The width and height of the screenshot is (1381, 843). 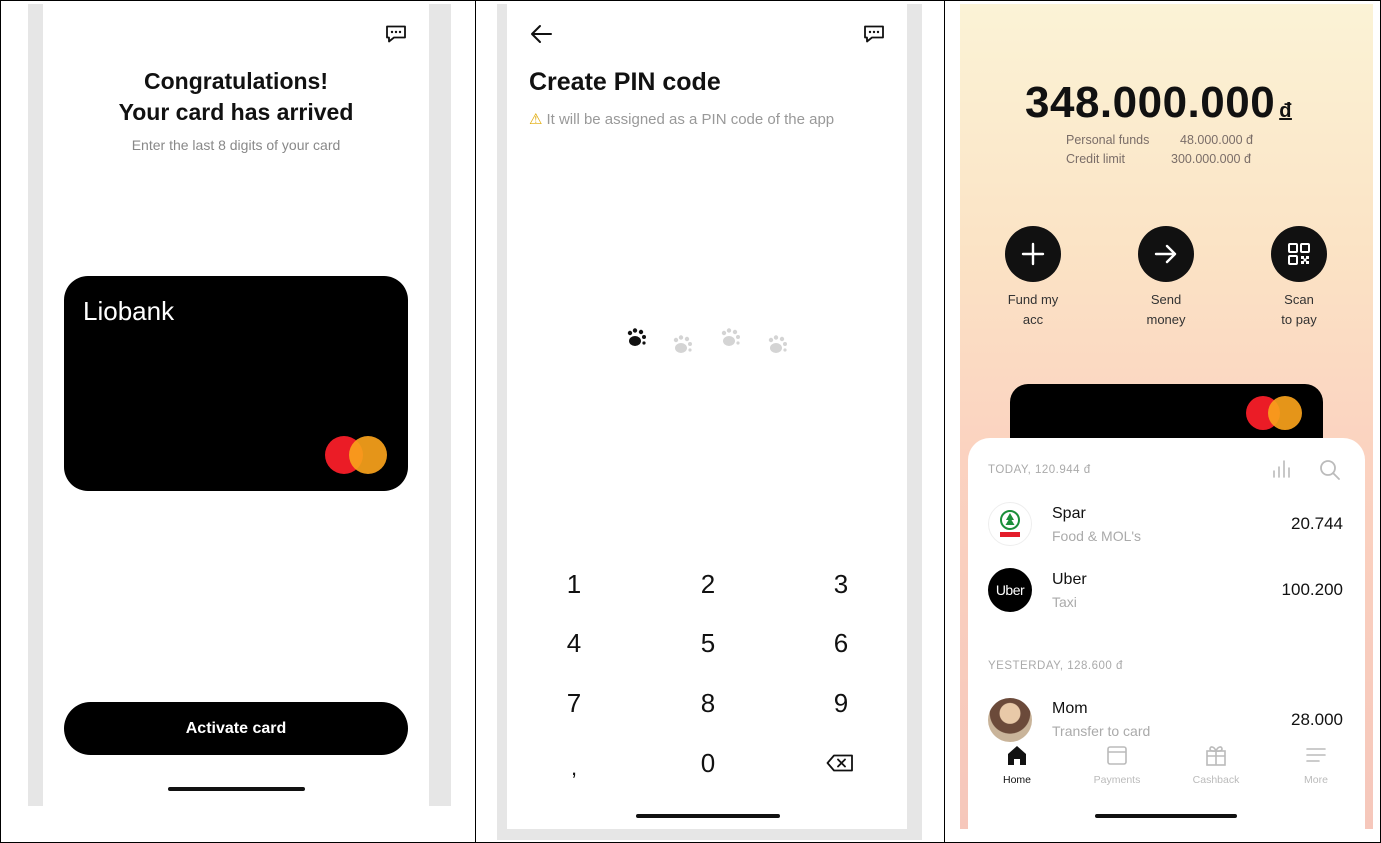 I want to click on fund-account-label: Fund my acc, so click(x=1033, y=309).